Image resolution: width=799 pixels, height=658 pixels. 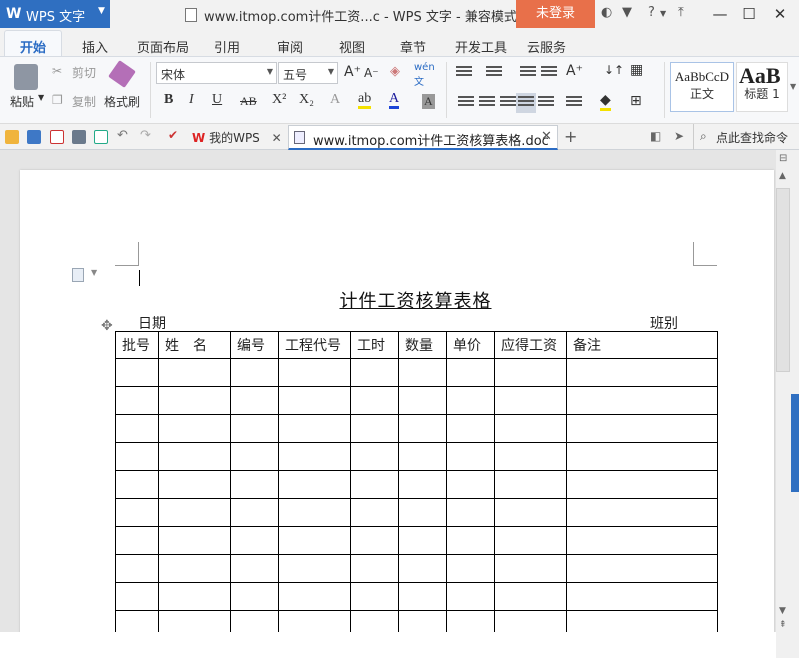 I want to click on tab-insert: 插入, so click(x=95, y=46).